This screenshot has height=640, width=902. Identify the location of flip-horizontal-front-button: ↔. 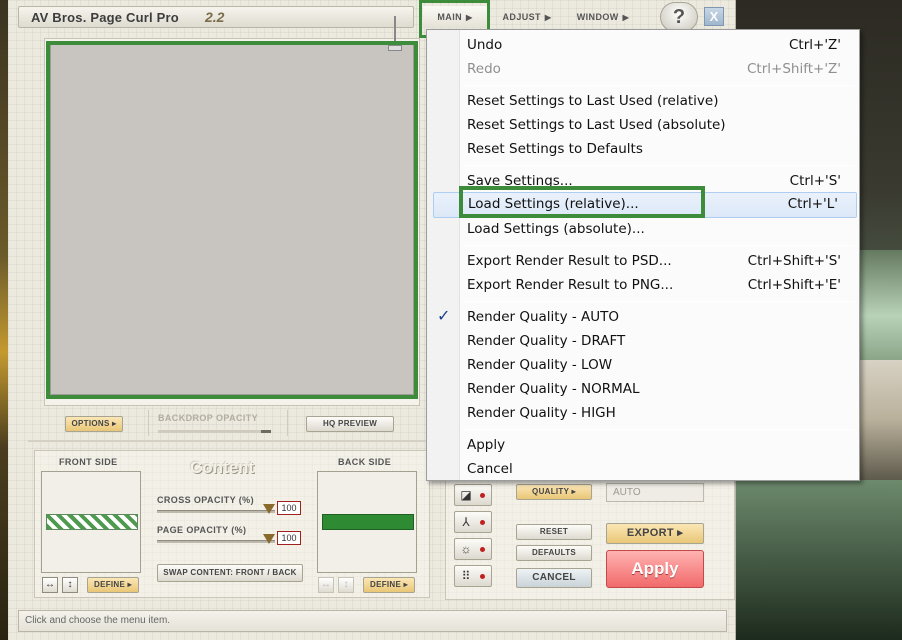
(50, 585).